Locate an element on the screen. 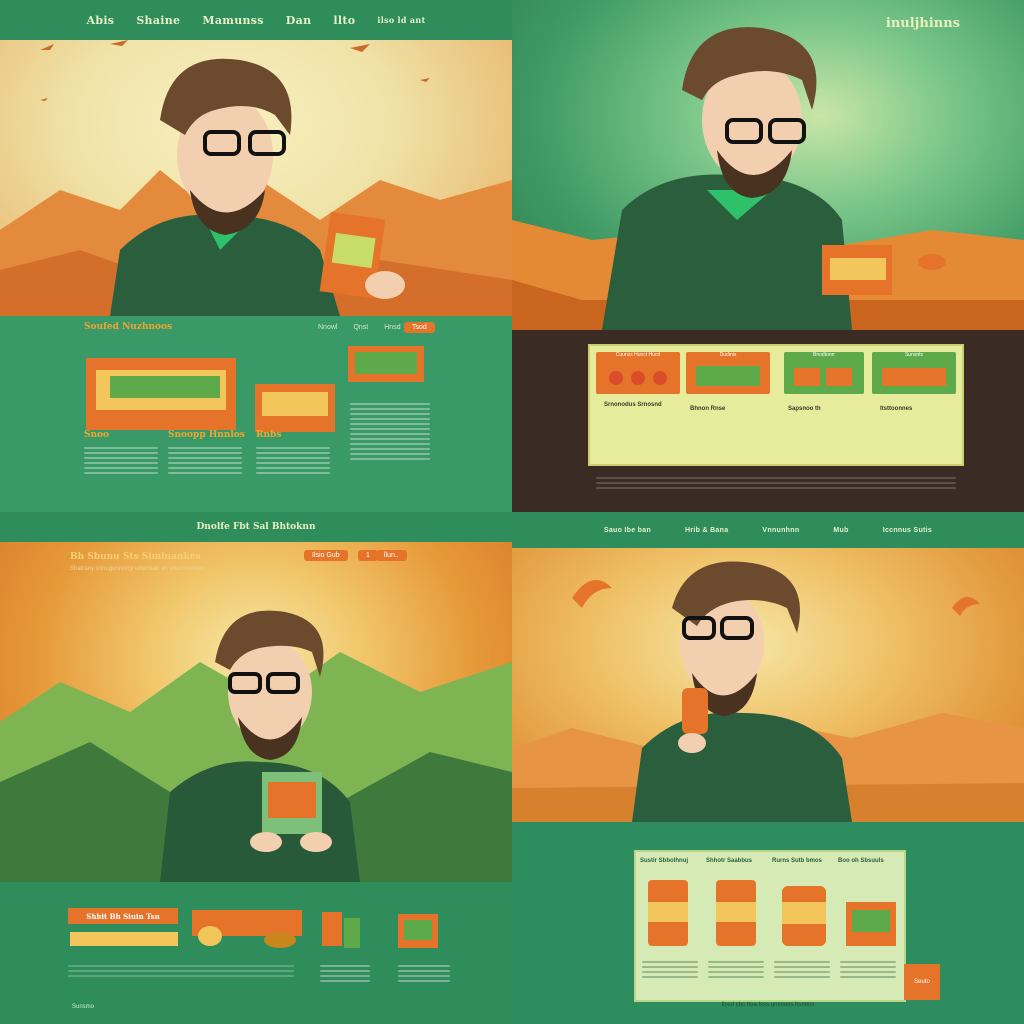  banner-text: Dnolfe Fbt Sal Bhtoknn is located at coordinates (256, 527).